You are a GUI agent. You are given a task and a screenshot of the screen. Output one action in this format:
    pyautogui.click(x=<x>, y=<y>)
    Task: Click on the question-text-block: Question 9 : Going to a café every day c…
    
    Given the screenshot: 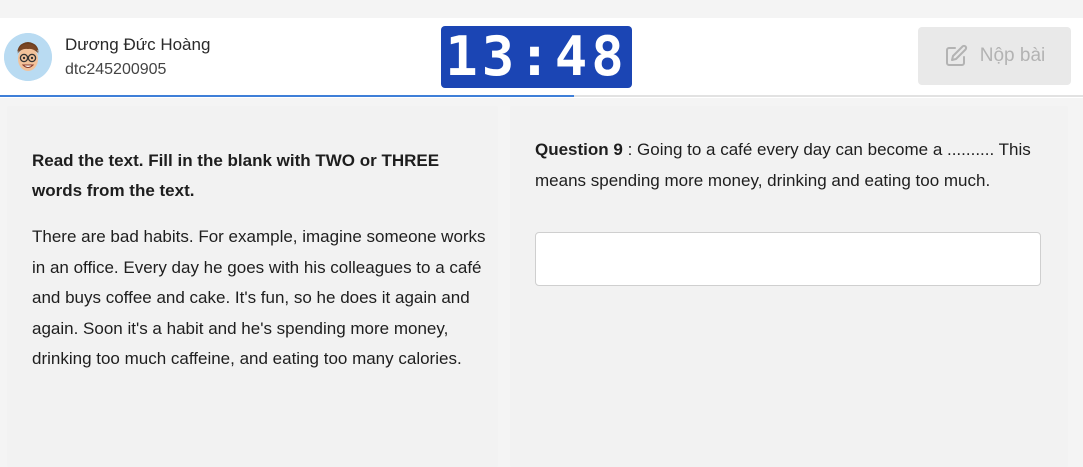 What is the action you would take?
    pyautogui.click(x=790, y=165)
    